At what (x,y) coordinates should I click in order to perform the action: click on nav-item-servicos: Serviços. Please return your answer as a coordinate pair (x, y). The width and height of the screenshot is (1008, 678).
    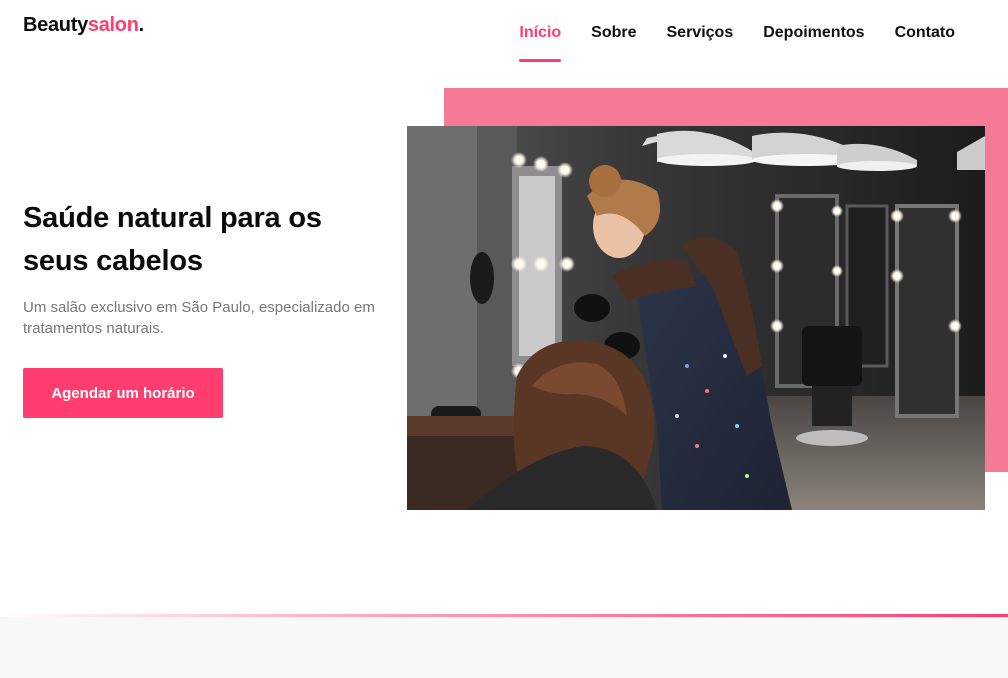
    Looking at the image, I should click on (700, 32).